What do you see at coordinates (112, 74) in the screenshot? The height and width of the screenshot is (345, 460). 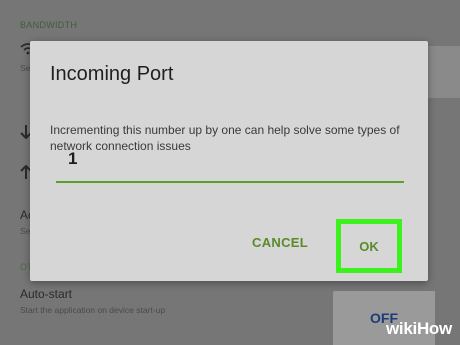 I see `dialog-title: Incoming Port` at bounding box center [112, 74].